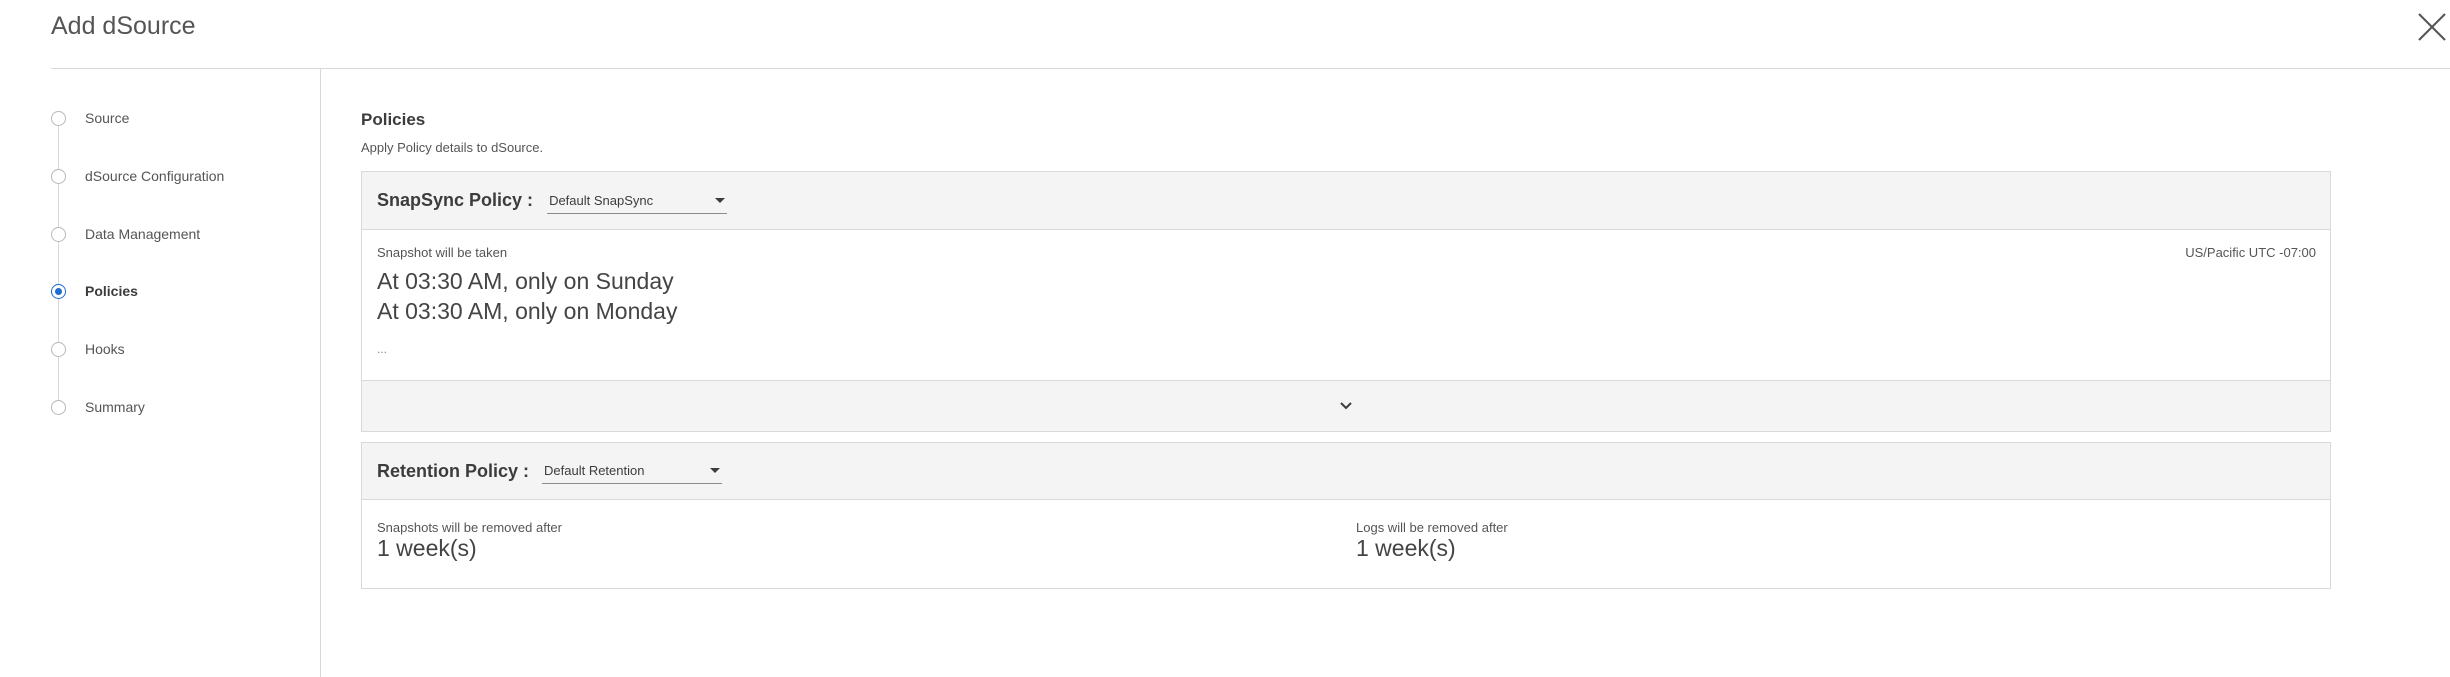  What do you see at coordinates (58, 291) in the screenshot?
I see `step-indicator-active` at bounding box center [58, 291].